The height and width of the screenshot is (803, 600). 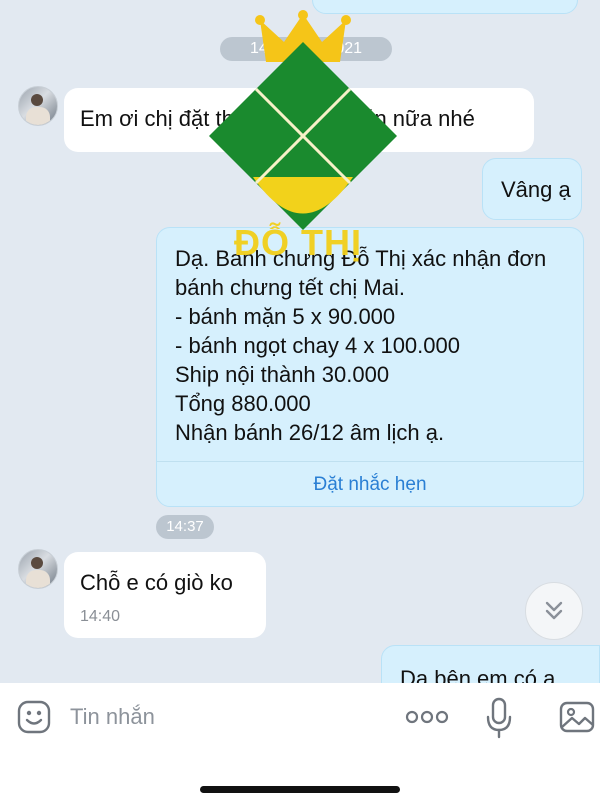 I want to click on message-line: Tổng 880.000, so click(x=243, y=403).